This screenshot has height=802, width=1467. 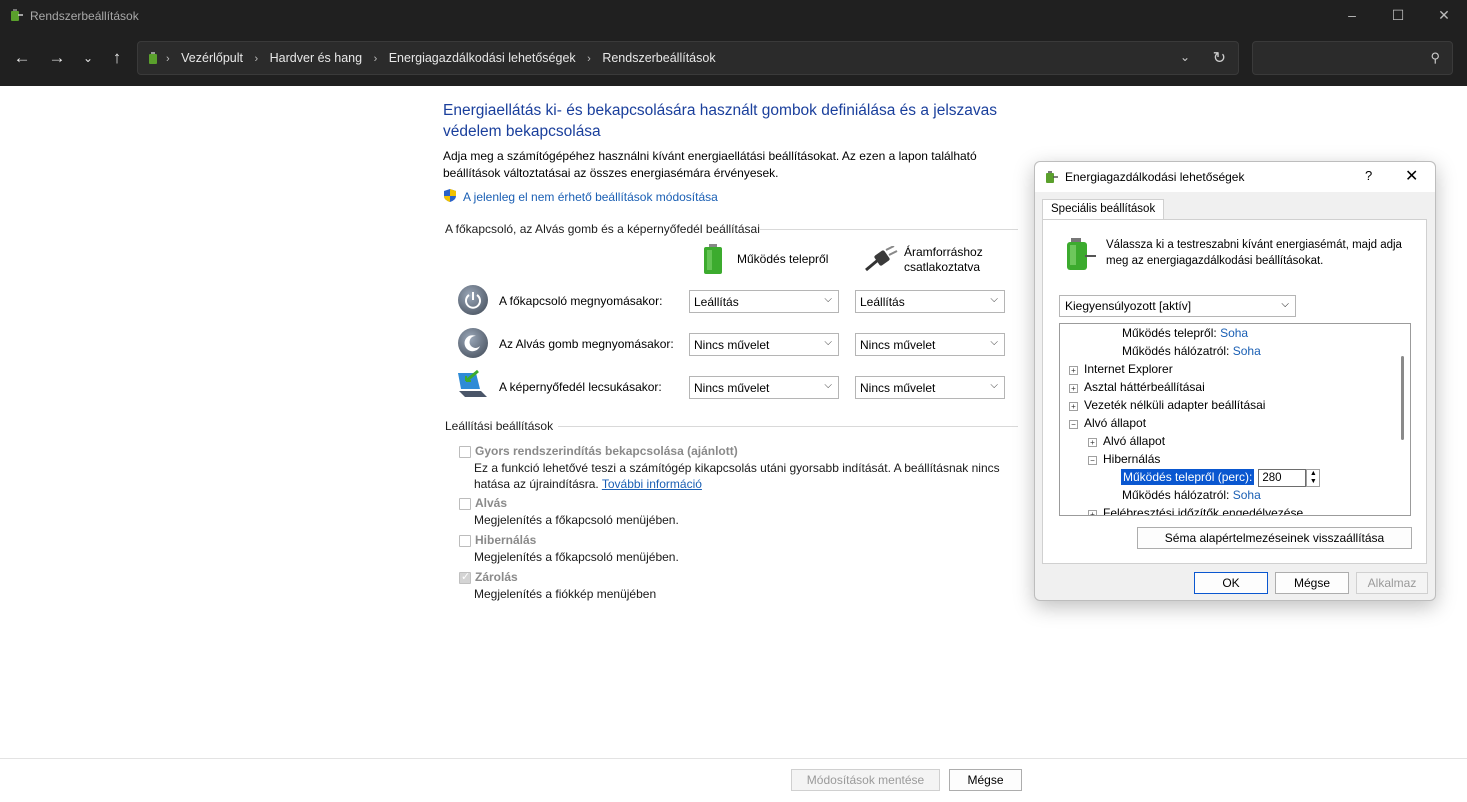 What do you see at coordinates (943, 252) in the screenshot?
I see `column-header-plugged-line1: Áramforráshoz` at bounding box center [943, 252].